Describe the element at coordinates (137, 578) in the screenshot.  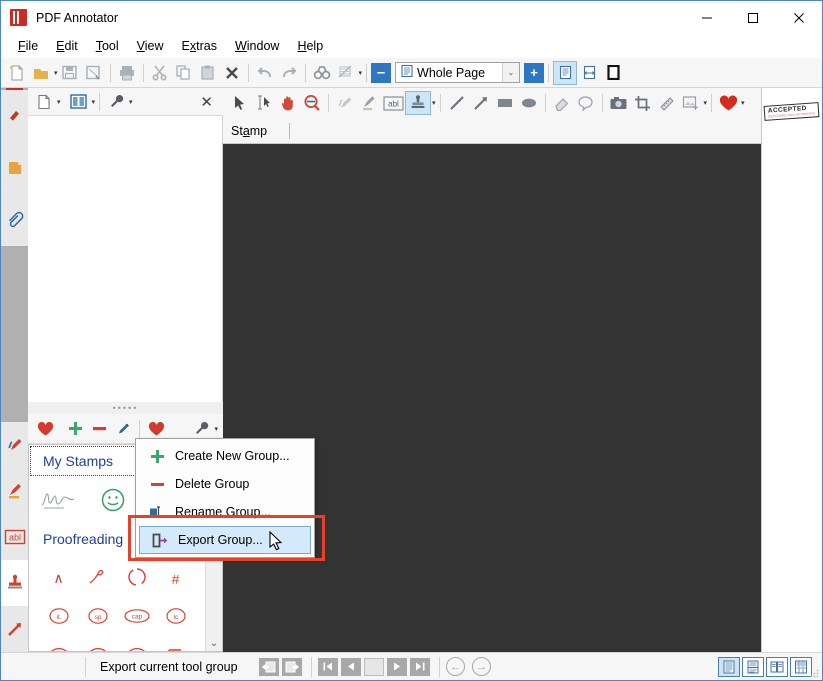
I see `close-up-mark` at that location.